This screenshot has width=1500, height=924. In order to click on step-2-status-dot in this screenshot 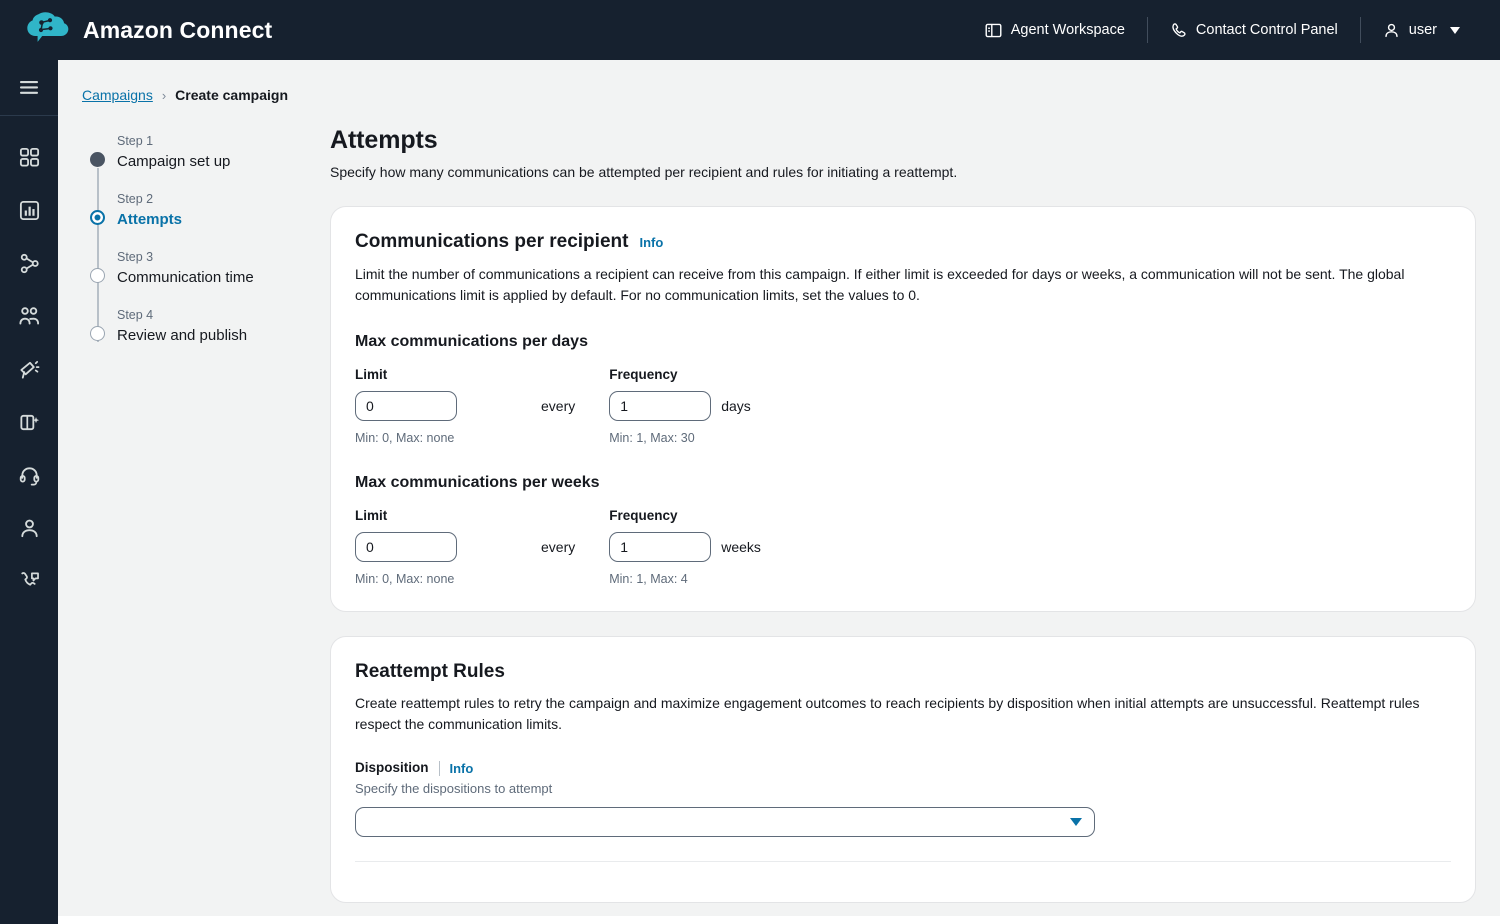, I will do `click(97, 217)`.